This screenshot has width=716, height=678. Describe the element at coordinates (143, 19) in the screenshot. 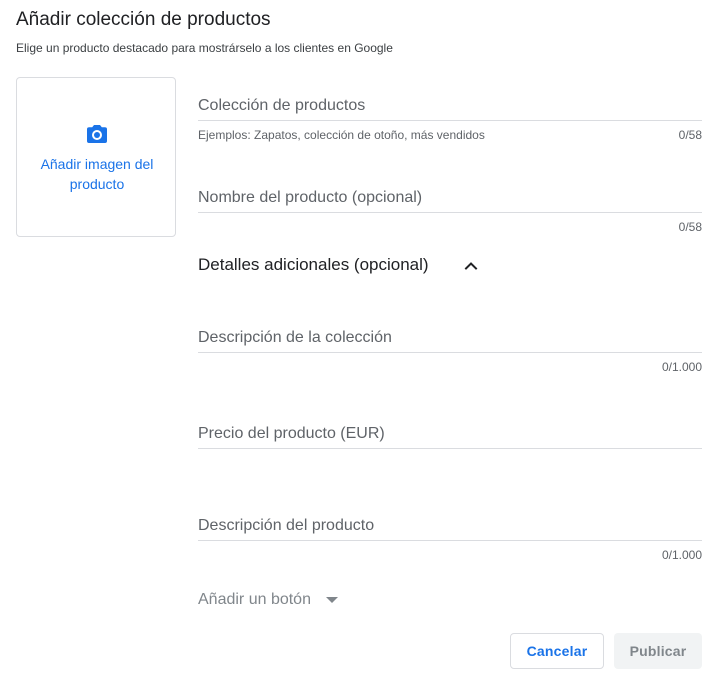

I see `dialog-title: Añadir colección de productos` at that location.